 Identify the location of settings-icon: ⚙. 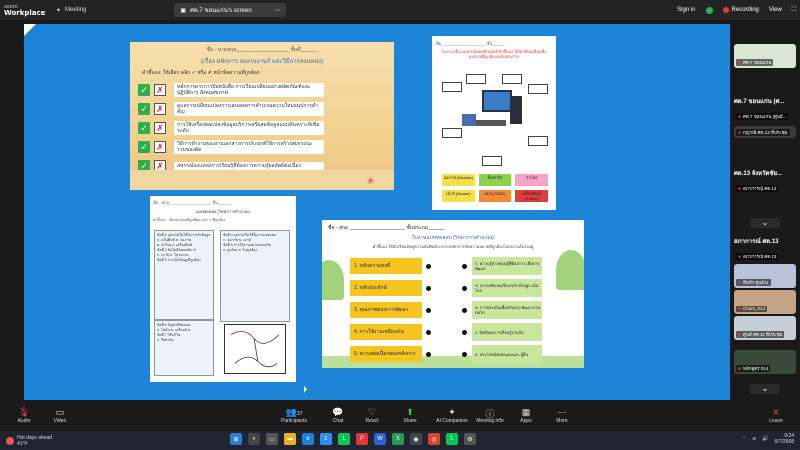
(470, 439).